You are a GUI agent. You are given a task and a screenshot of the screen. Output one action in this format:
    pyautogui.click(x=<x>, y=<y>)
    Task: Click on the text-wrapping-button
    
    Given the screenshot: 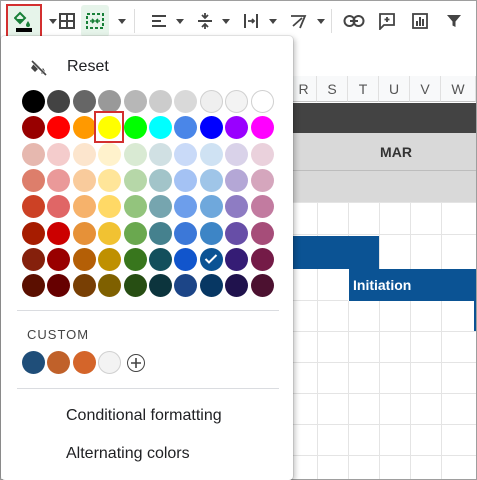 What is the action you would take?
    pyautogui.click(x=251, y=21)
    